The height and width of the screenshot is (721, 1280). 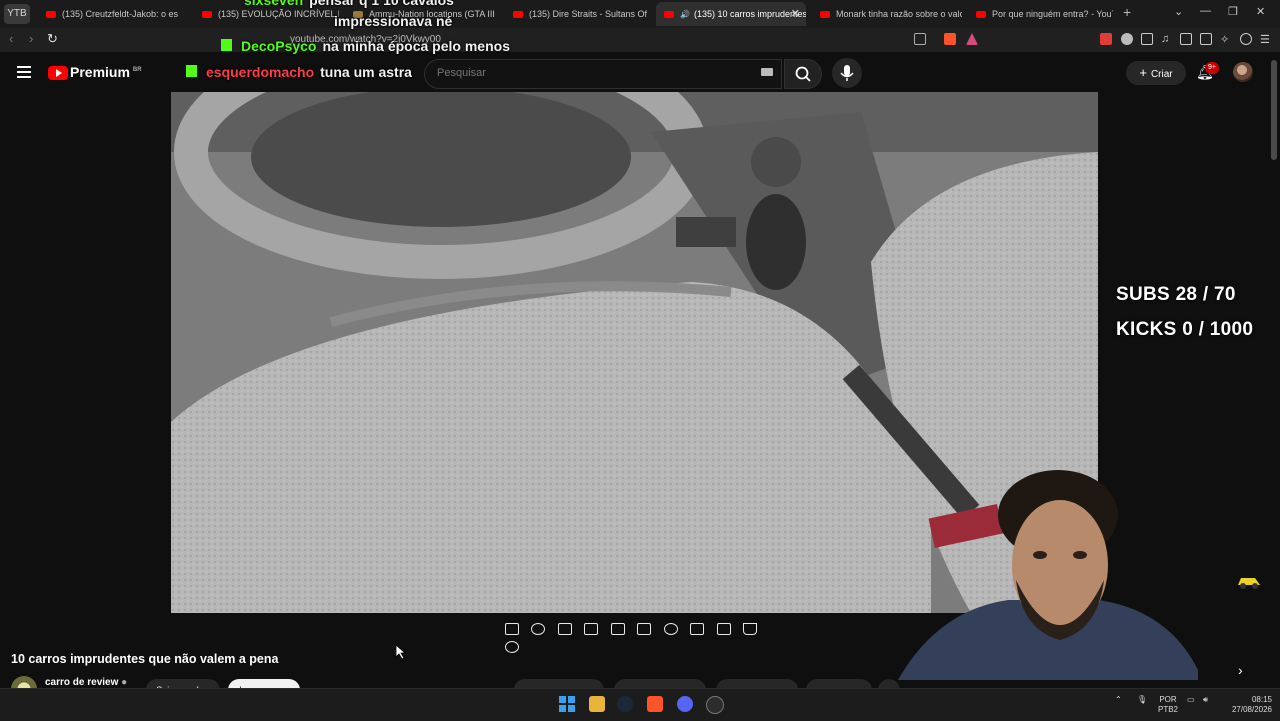 I want to click on browser-tab: (135) Dire Straits - Sultans Of Swing, so click(x=577, y=14).